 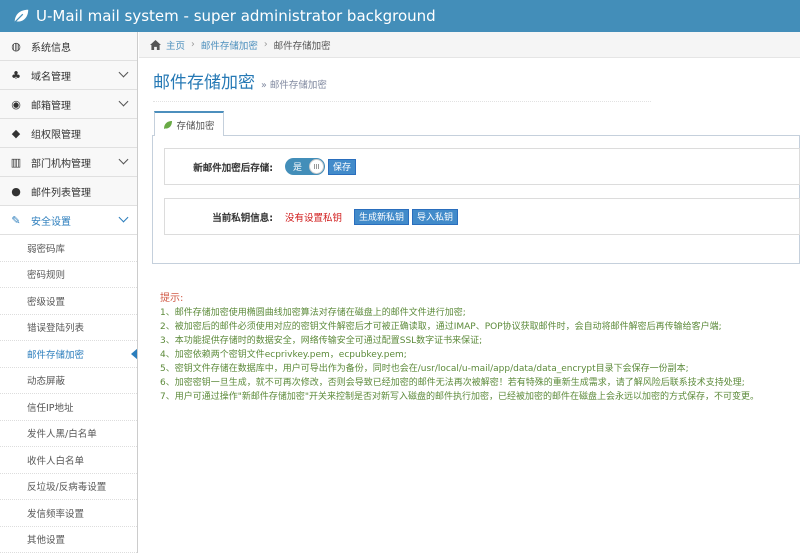 I want to click on sidebar-item-0: ◍ 系统信息, so click(x=68, y=46).